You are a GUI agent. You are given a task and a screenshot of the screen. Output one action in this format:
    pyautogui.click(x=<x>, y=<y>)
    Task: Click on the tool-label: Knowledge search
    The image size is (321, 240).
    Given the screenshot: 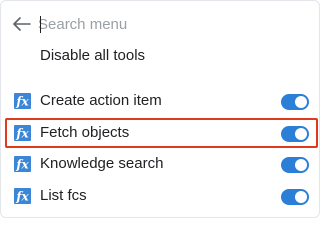 What is the action you would take?
    pyautogui.click(x=102, y=163)
    